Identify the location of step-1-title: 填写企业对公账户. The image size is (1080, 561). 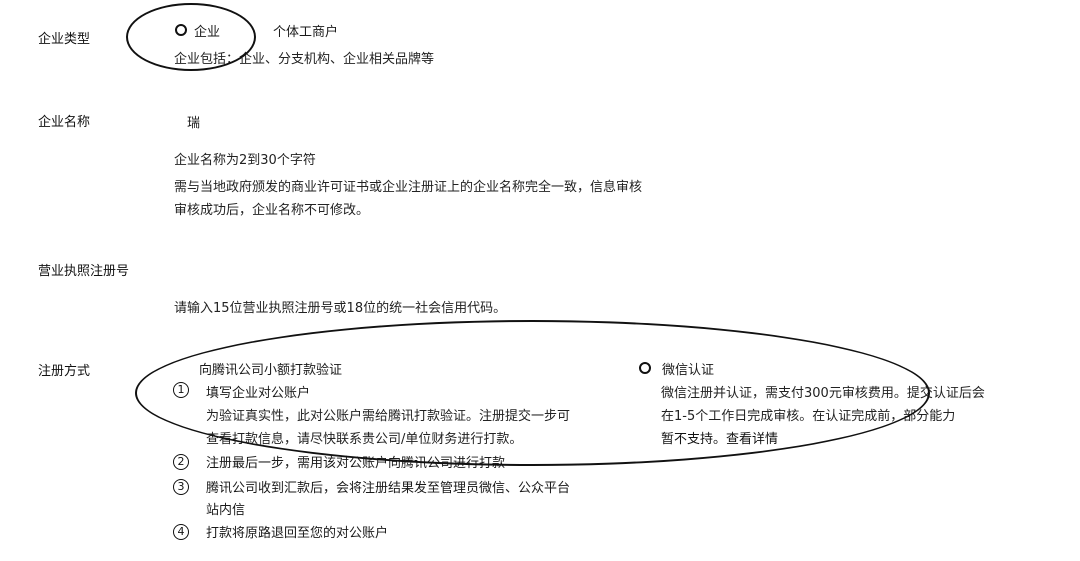
(258, 393).